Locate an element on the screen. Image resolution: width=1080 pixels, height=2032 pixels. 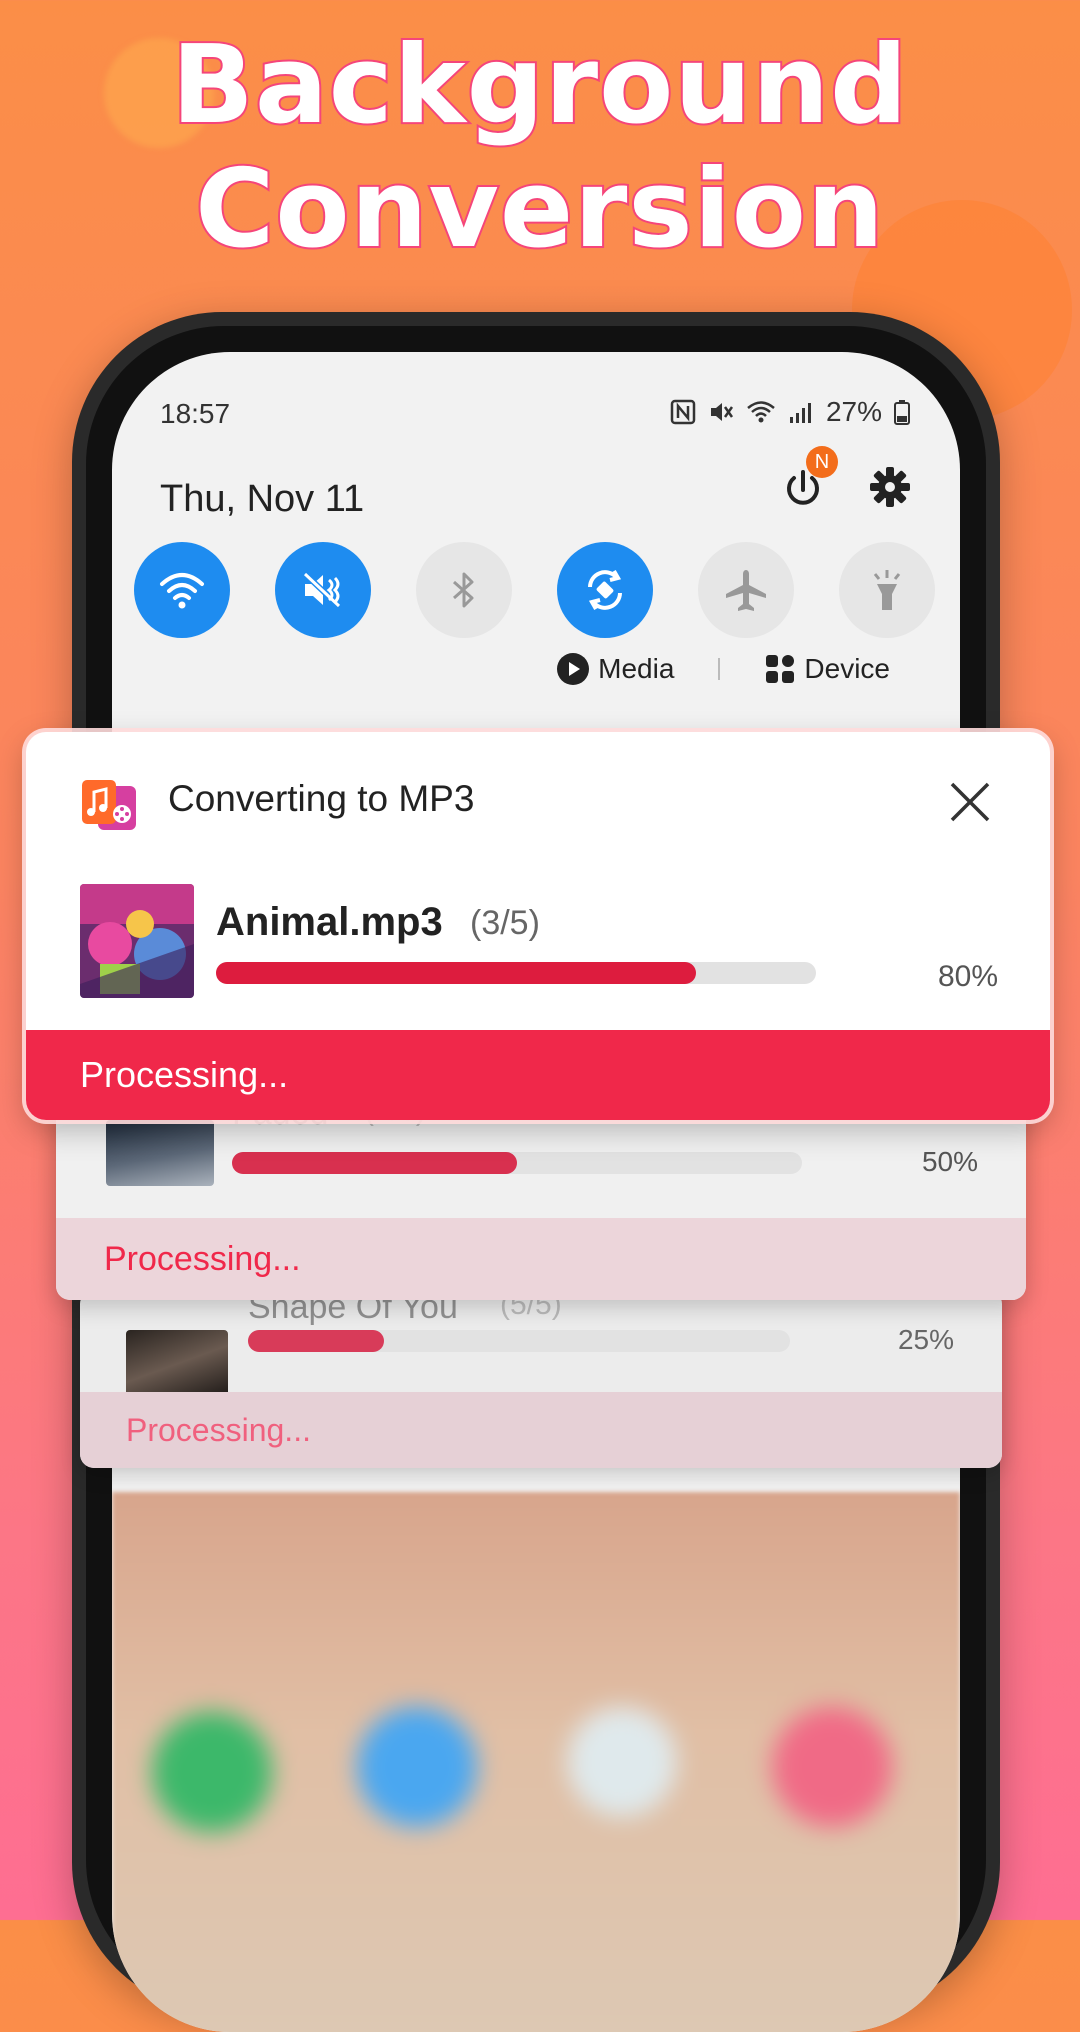
close-button is located at coordinates (970, 802).